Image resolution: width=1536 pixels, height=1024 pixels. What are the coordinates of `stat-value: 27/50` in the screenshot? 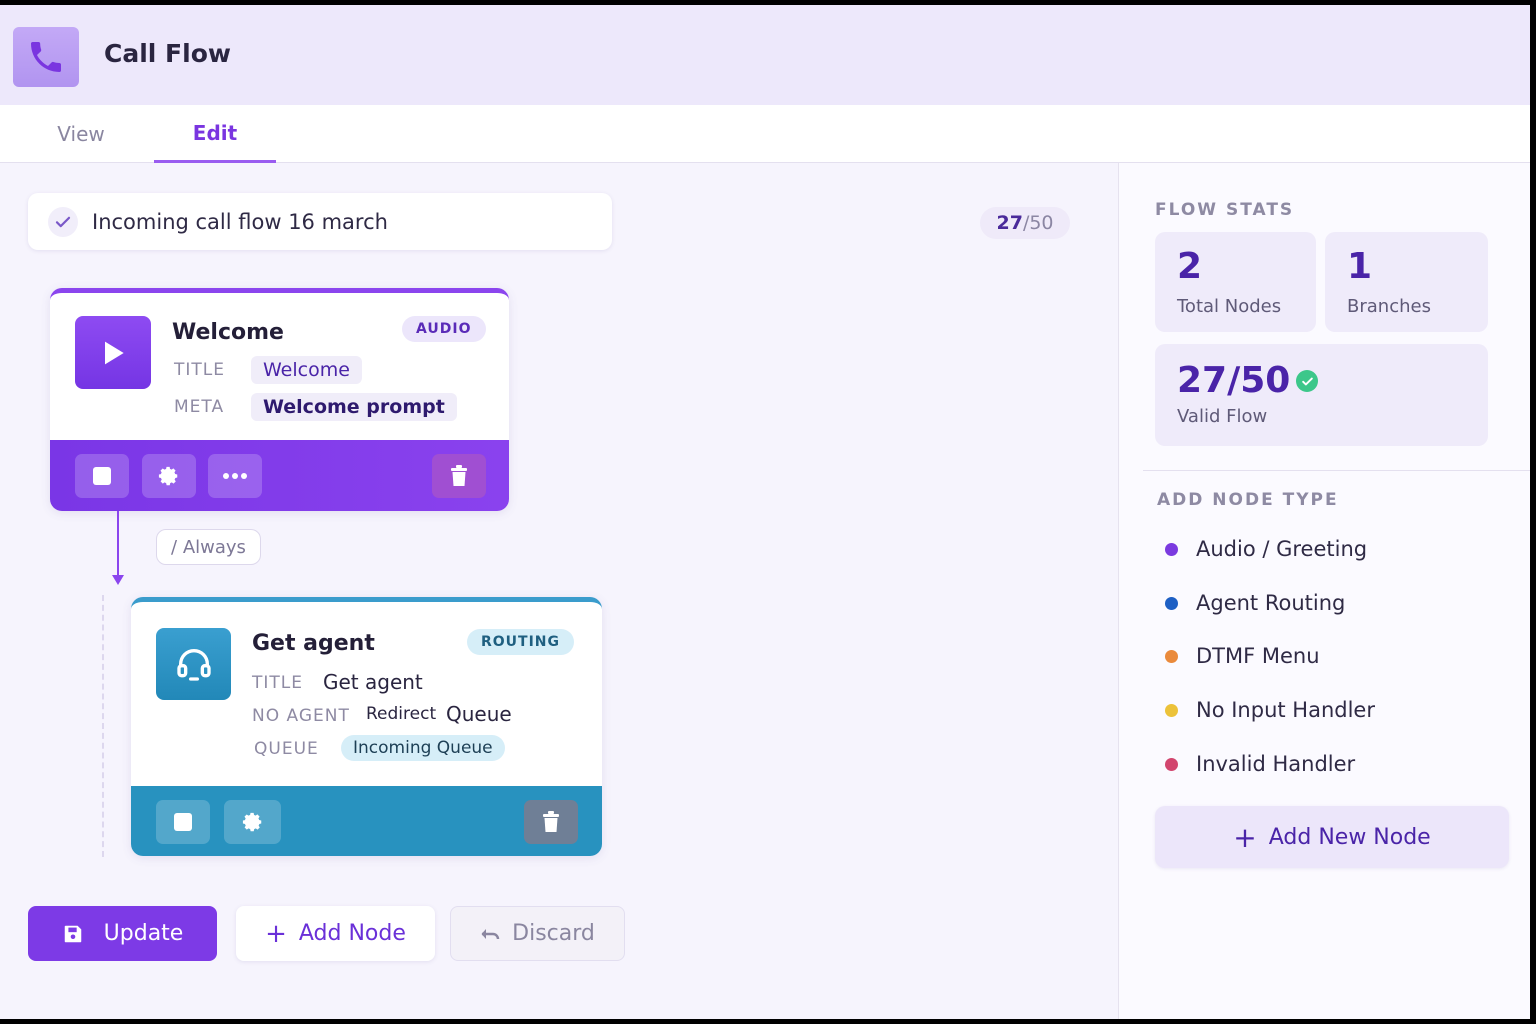 It's located at (1234, 380).